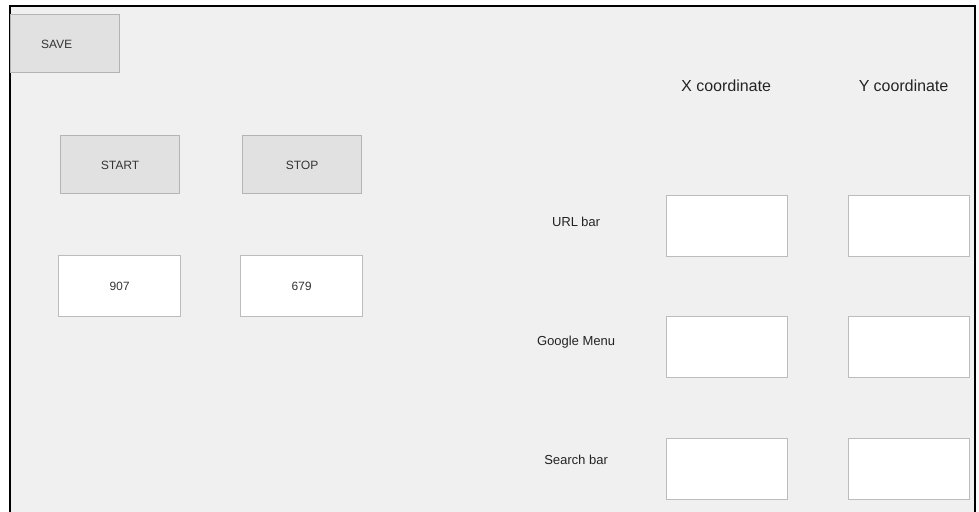 The width and height of the screenshot is (979, 512). I want to click on column-heading: Y coordinate, so click(904, 87).